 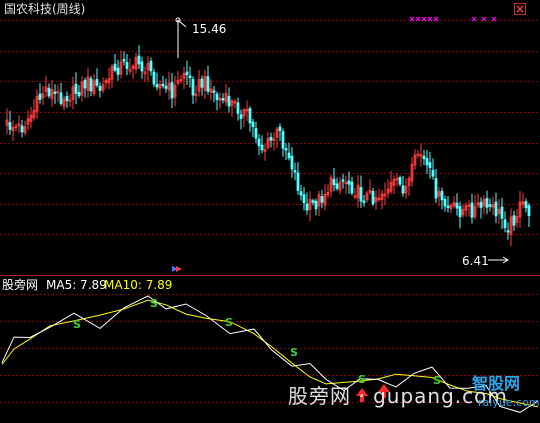 I want to click on ma10-readout: MA10: 7.89, so click(x=138, y=285).